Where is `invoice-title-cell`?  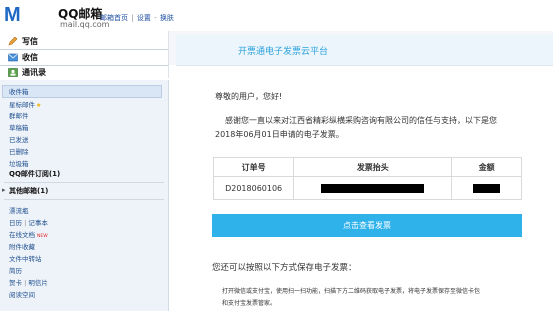 invoice-title-cell is located at coordinates (373, 188).